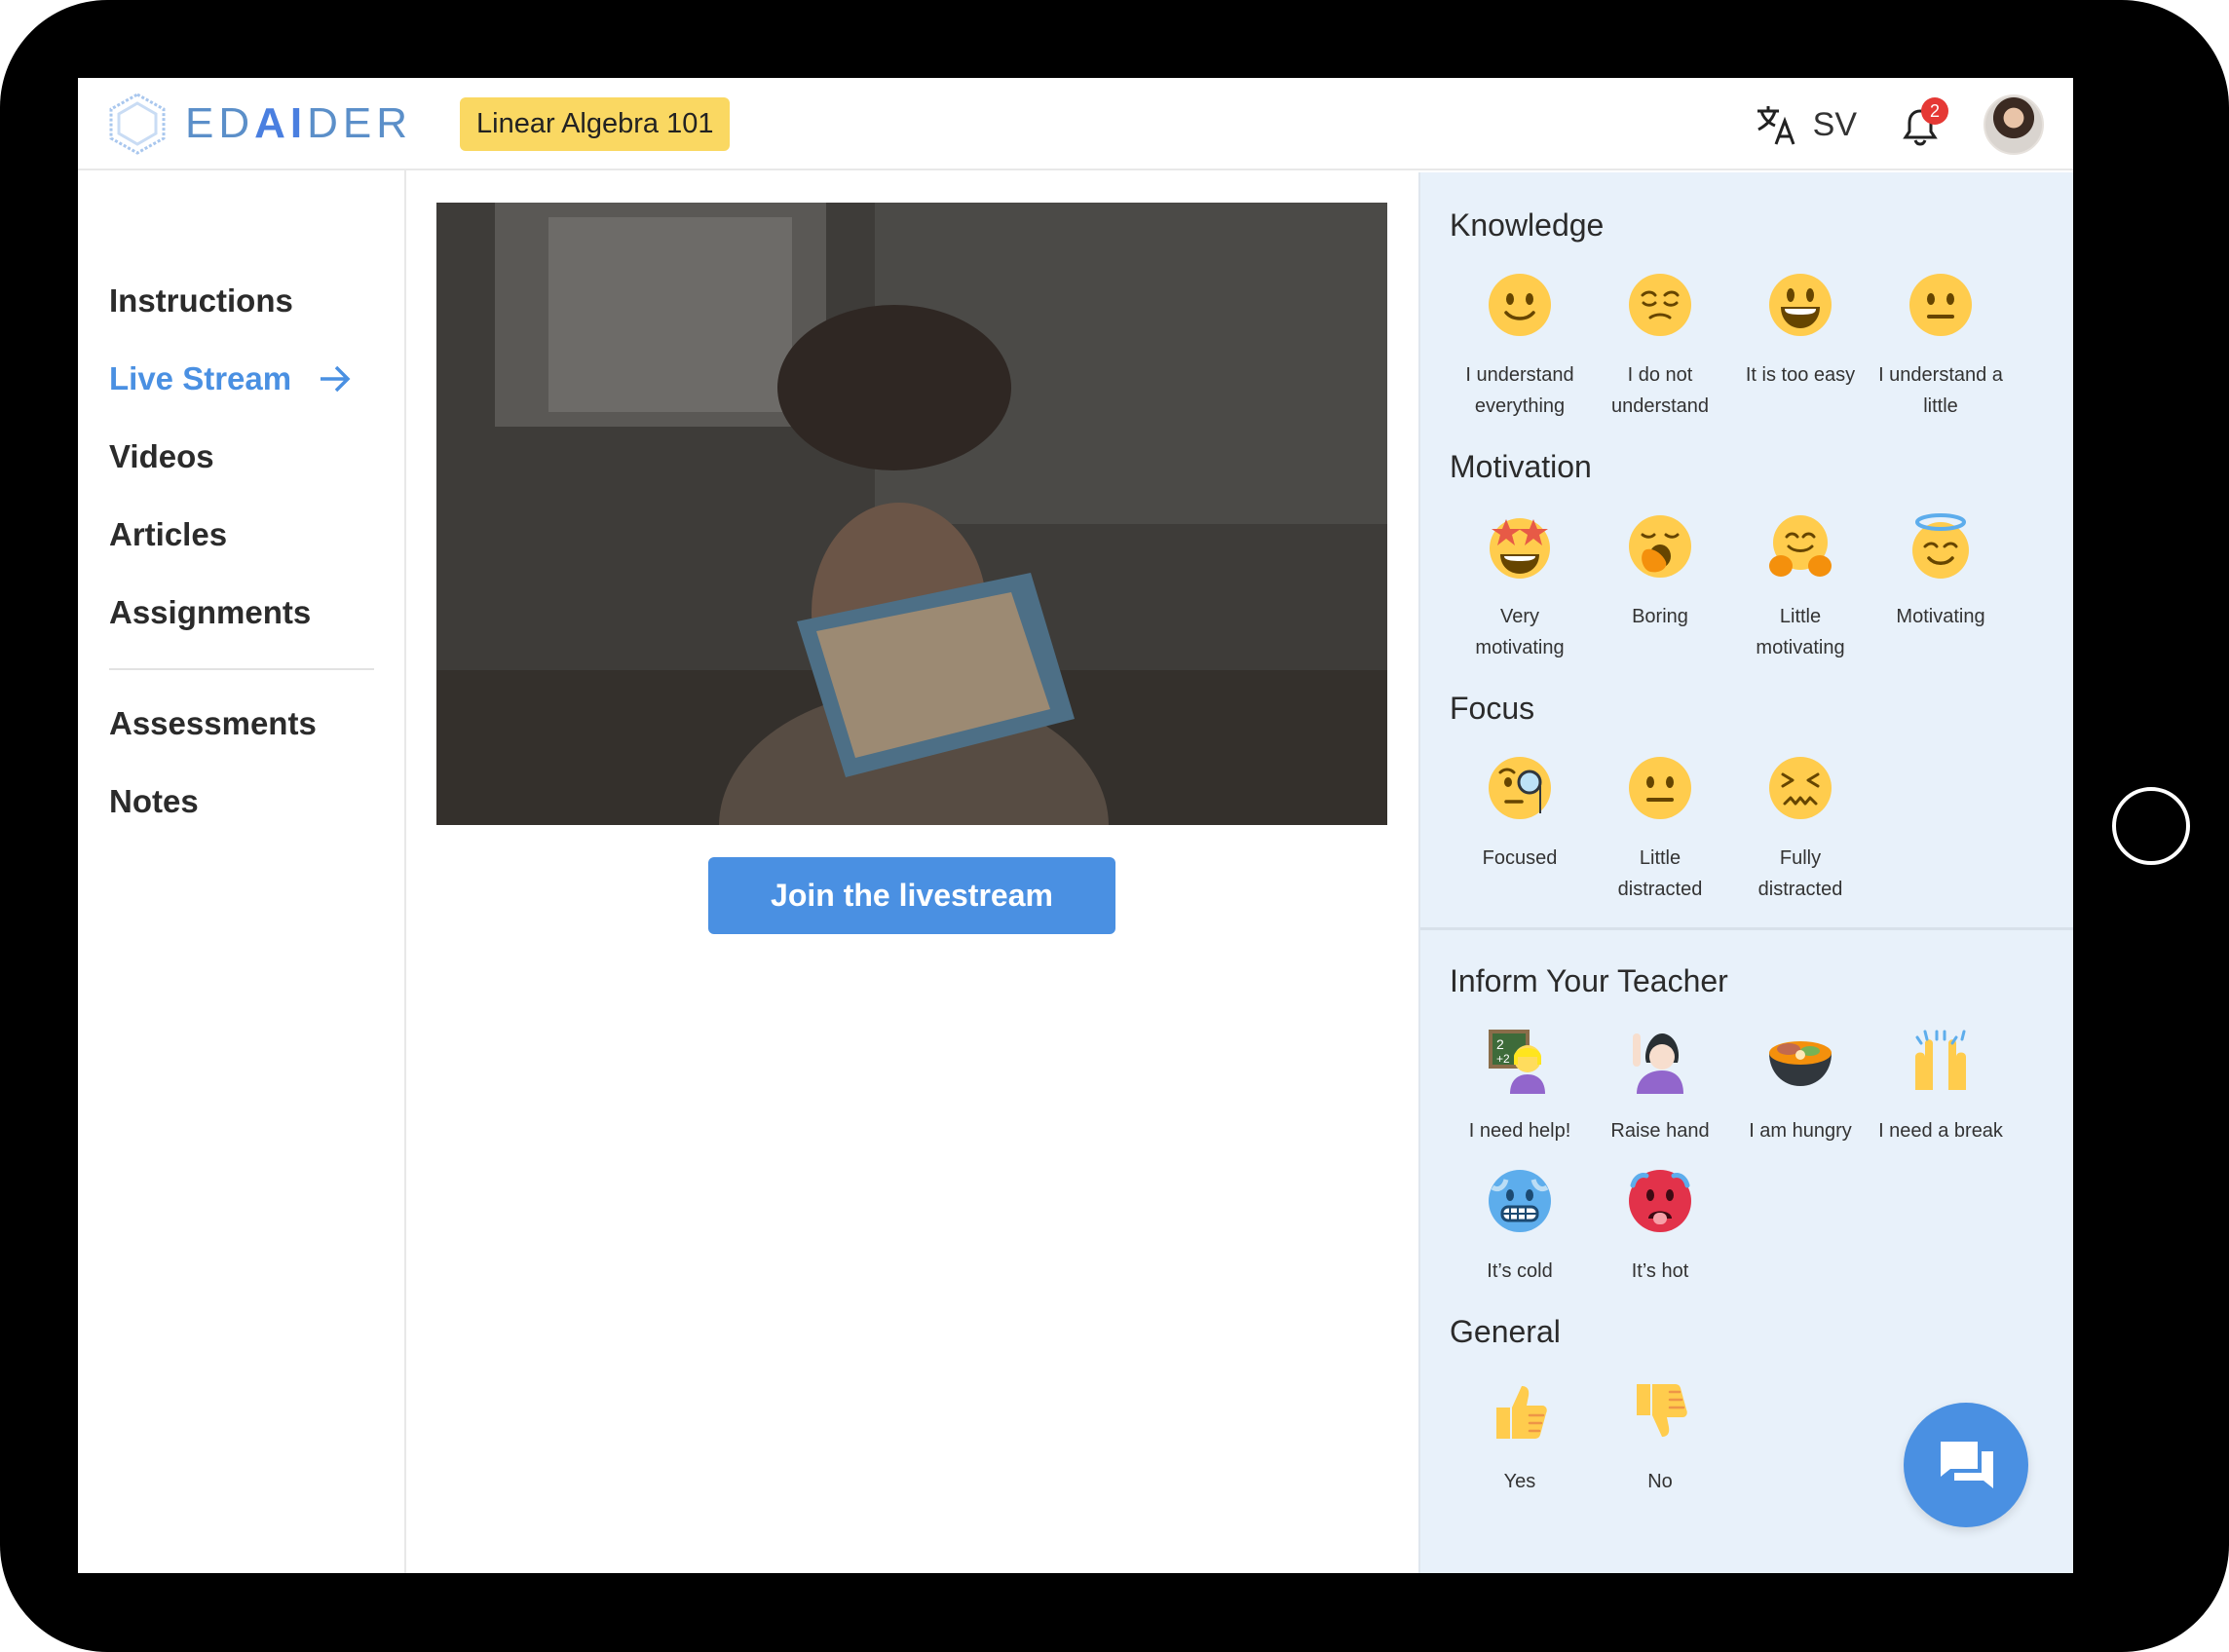  What do you see at coordinates (1492, 708) in the screenshot?
I see `focus-title: Focus` at bounding box center [1492, 708].